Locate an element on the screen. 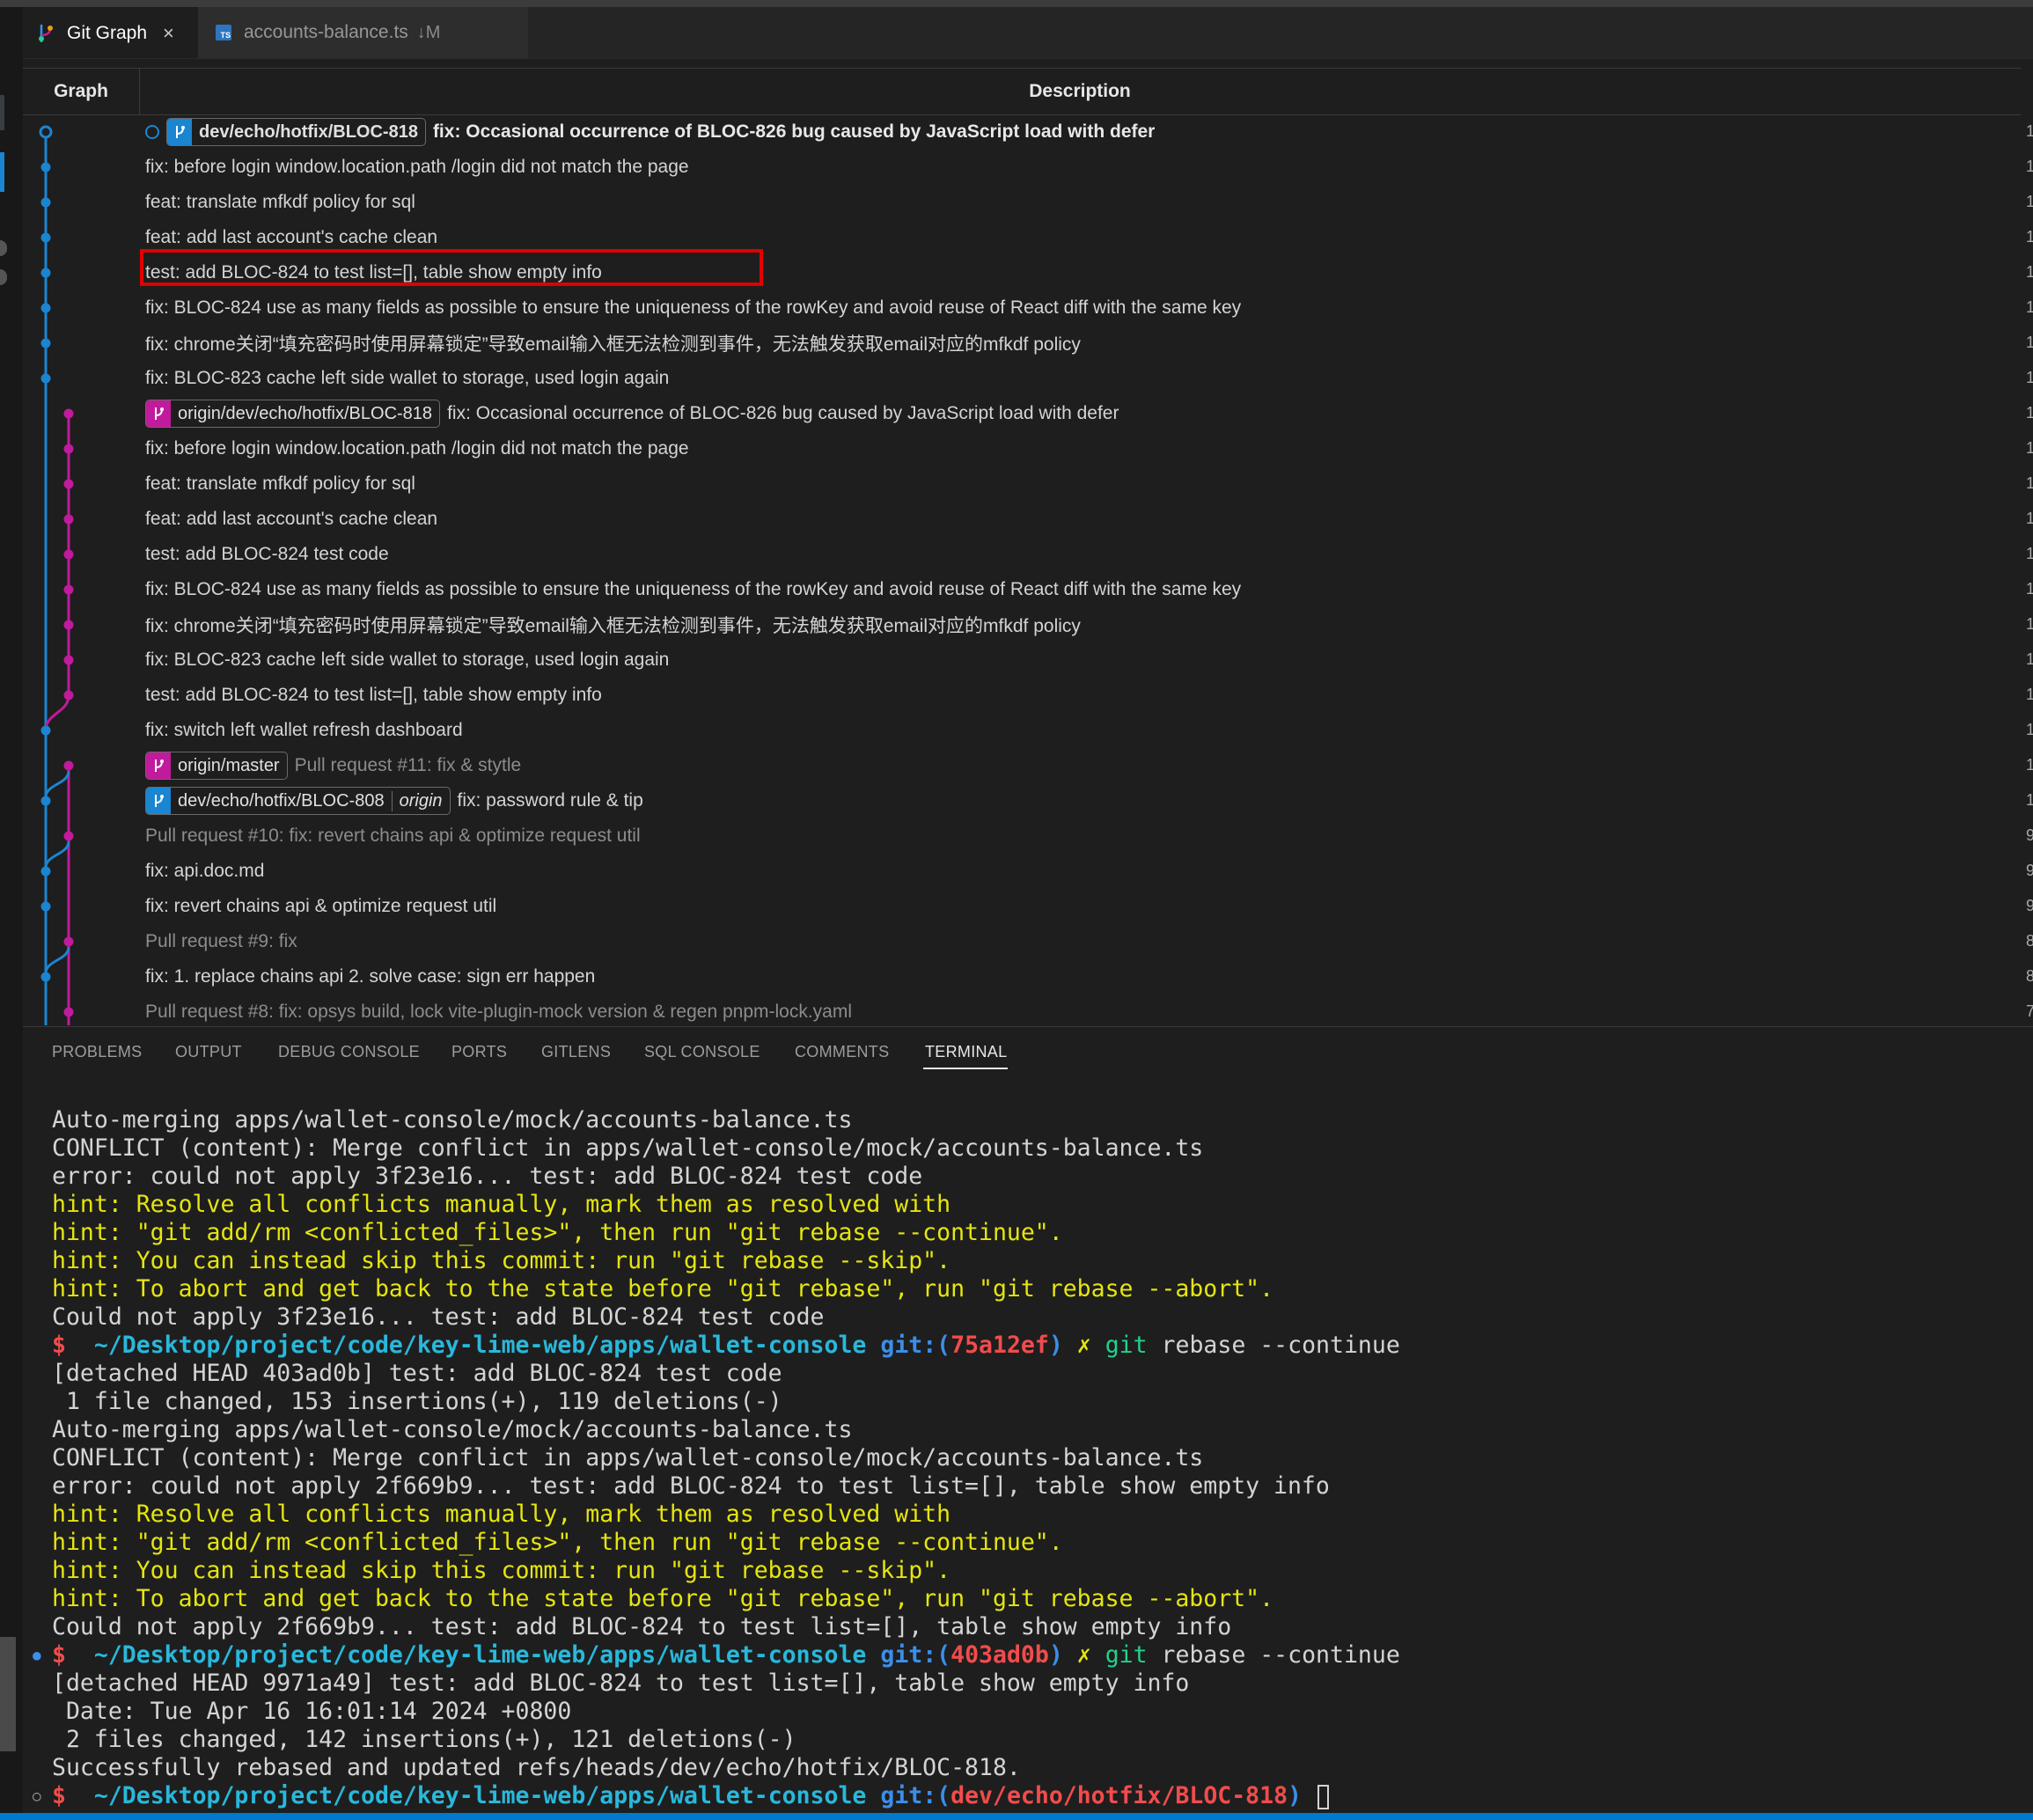 The width and height of the screenshot is (2033, 1820). commit-message: fix: password rule & tip is located at coordinates (550, 800).